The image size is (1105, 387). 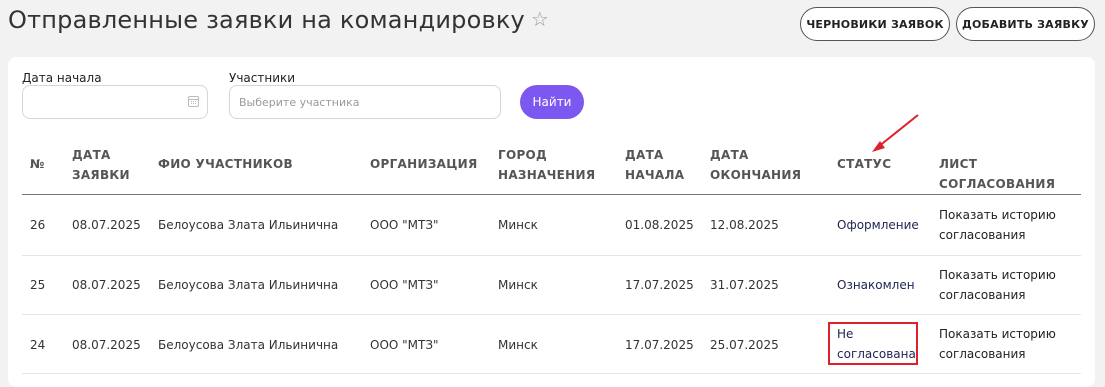 What do you see at coordinates (744, 285) in the screenshot?
I see `row-2-end-date: 31.07.2025` at bounding box center [744, 285].